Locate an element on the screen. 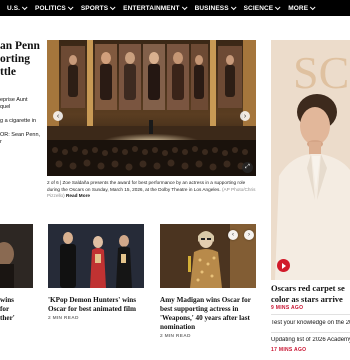  related-link: quel is located at coordinates (21, 107).